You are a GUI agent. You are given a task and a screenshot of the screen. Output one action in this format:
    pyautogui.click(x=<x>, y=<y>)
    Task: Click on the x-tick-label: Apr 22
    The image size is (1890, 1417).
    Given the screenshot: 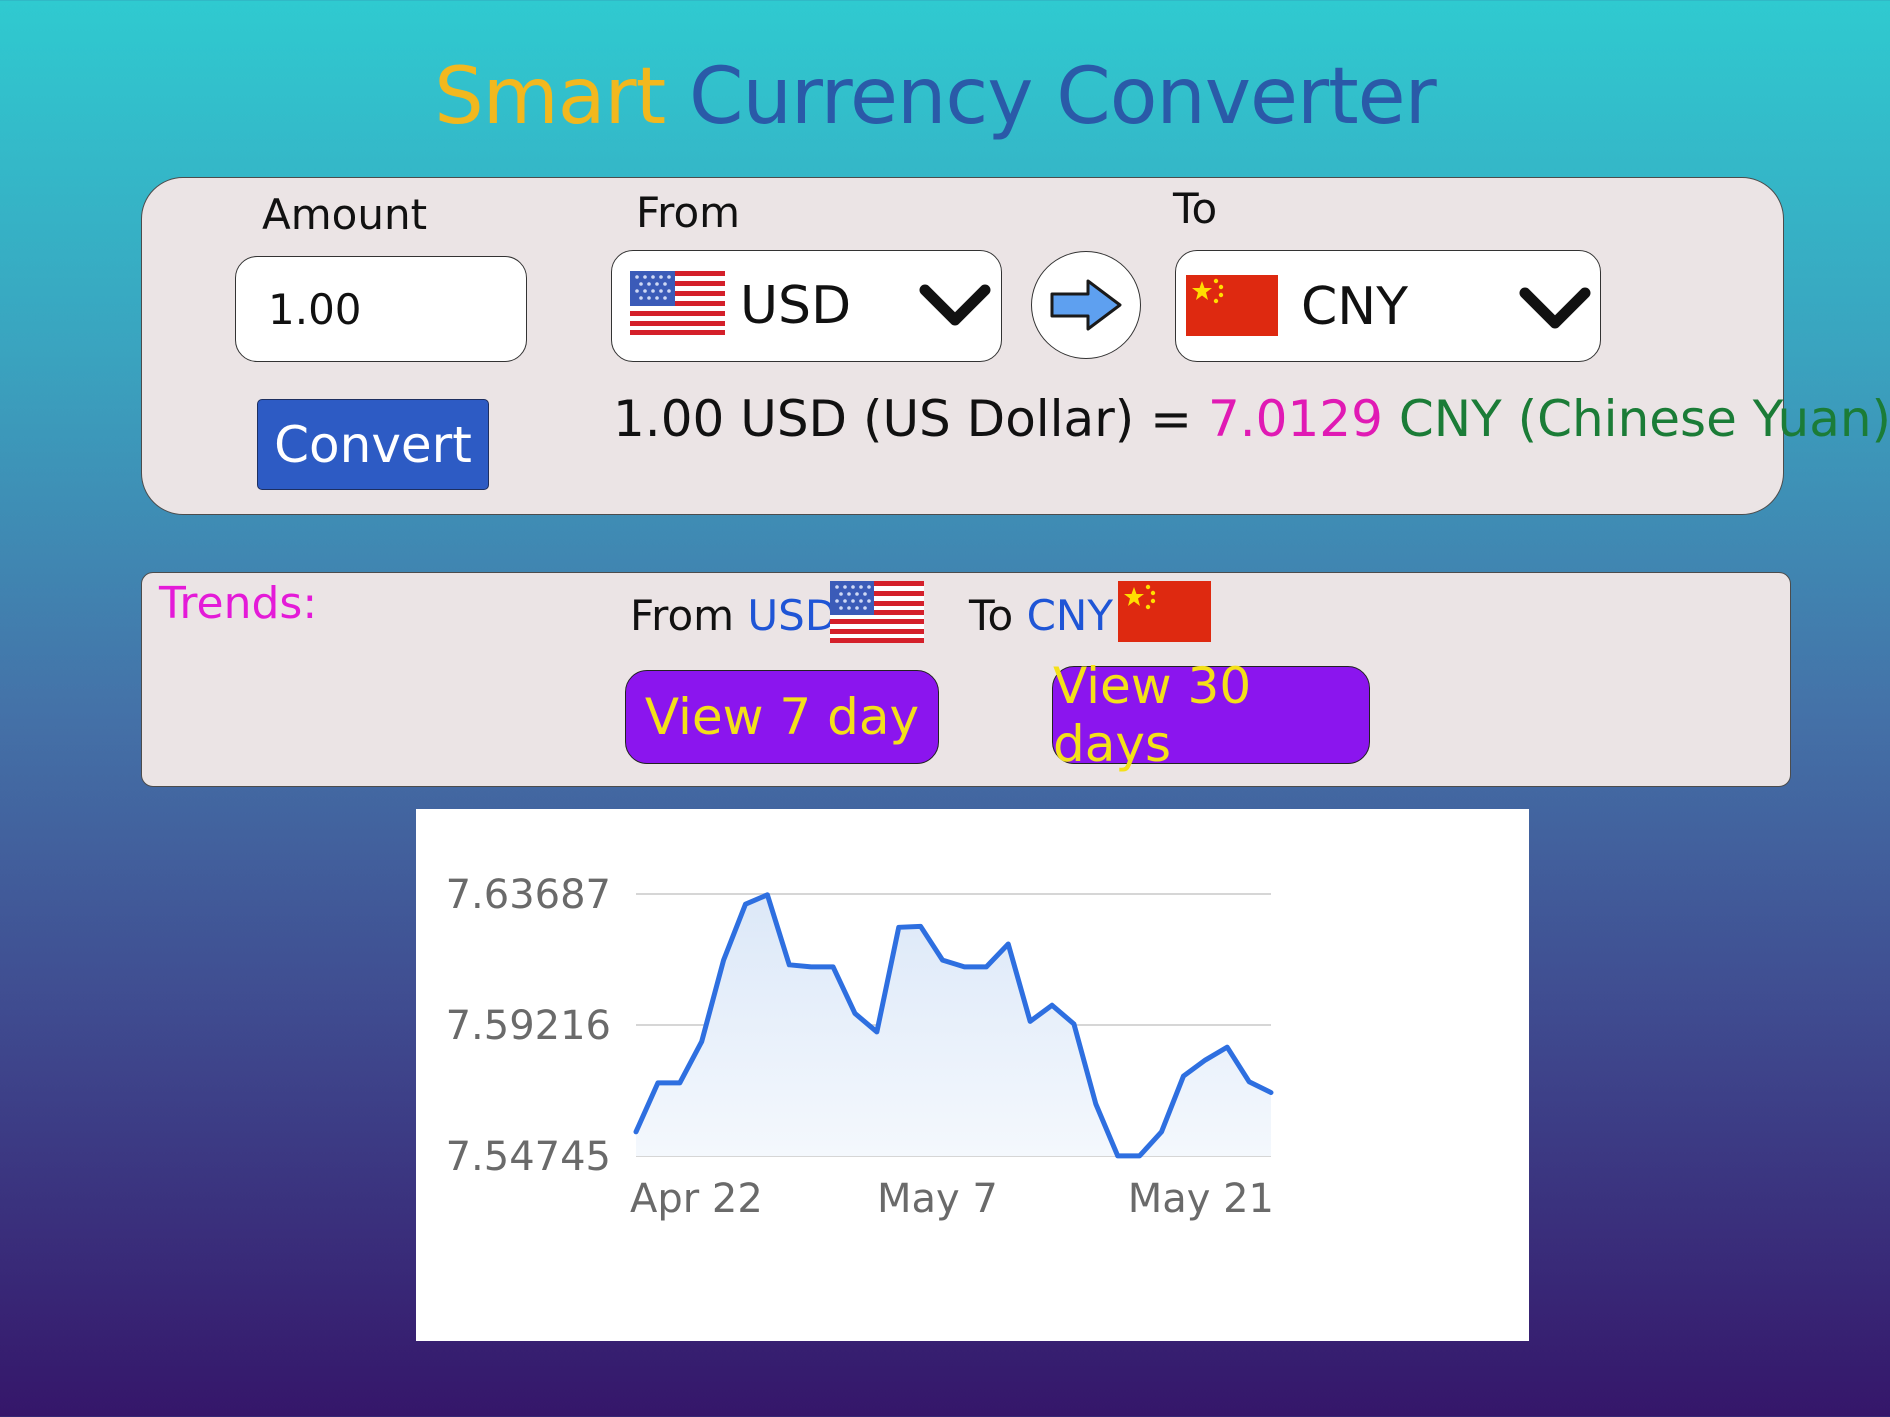 What is the action you would take?
    pyautogui.click(x=696, y=1199)
    